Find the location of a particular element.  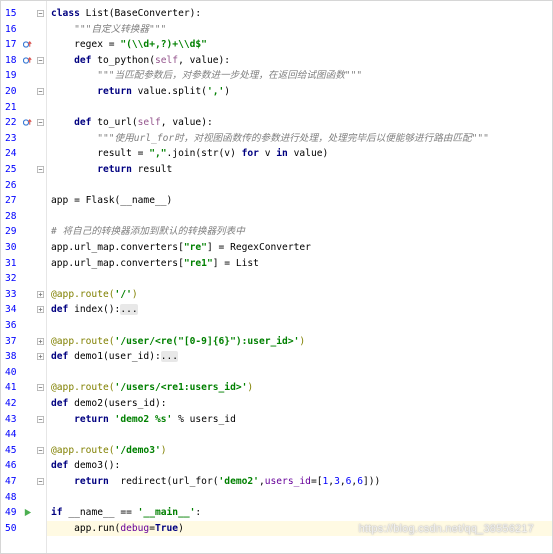

code-token: users_id is located at coordinates (287, 481).